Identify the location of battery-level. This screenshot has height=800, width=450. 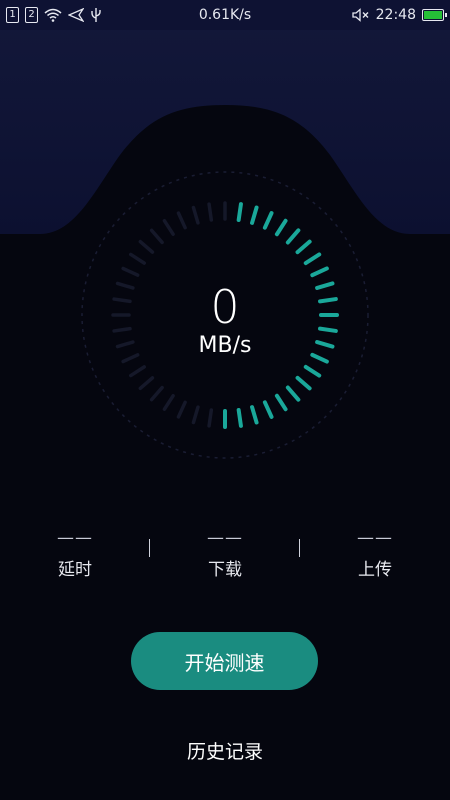
(433, 15).